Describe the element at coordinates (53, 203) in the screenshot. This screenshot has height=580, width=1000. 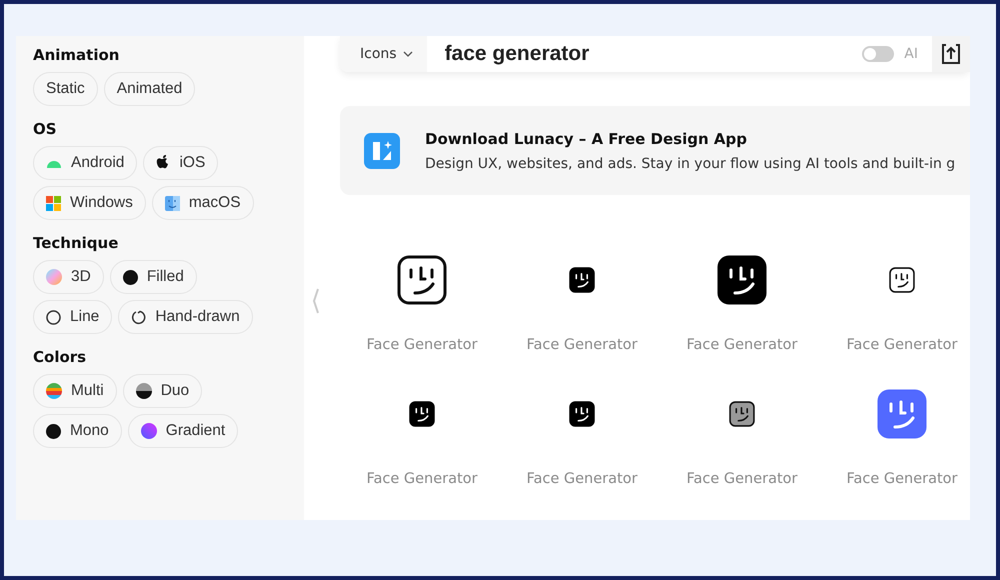
I see `windows-icon` at that location.